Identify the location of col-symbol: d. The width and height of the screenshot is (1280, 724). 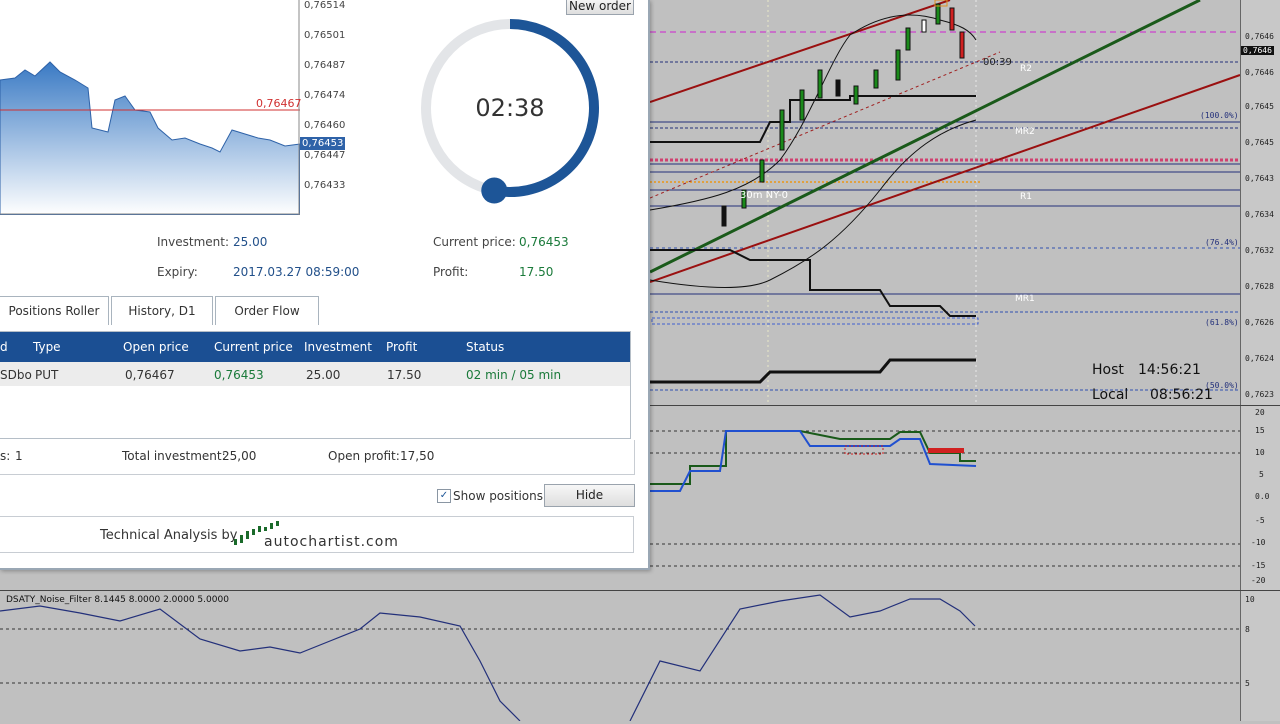
(4, 347).